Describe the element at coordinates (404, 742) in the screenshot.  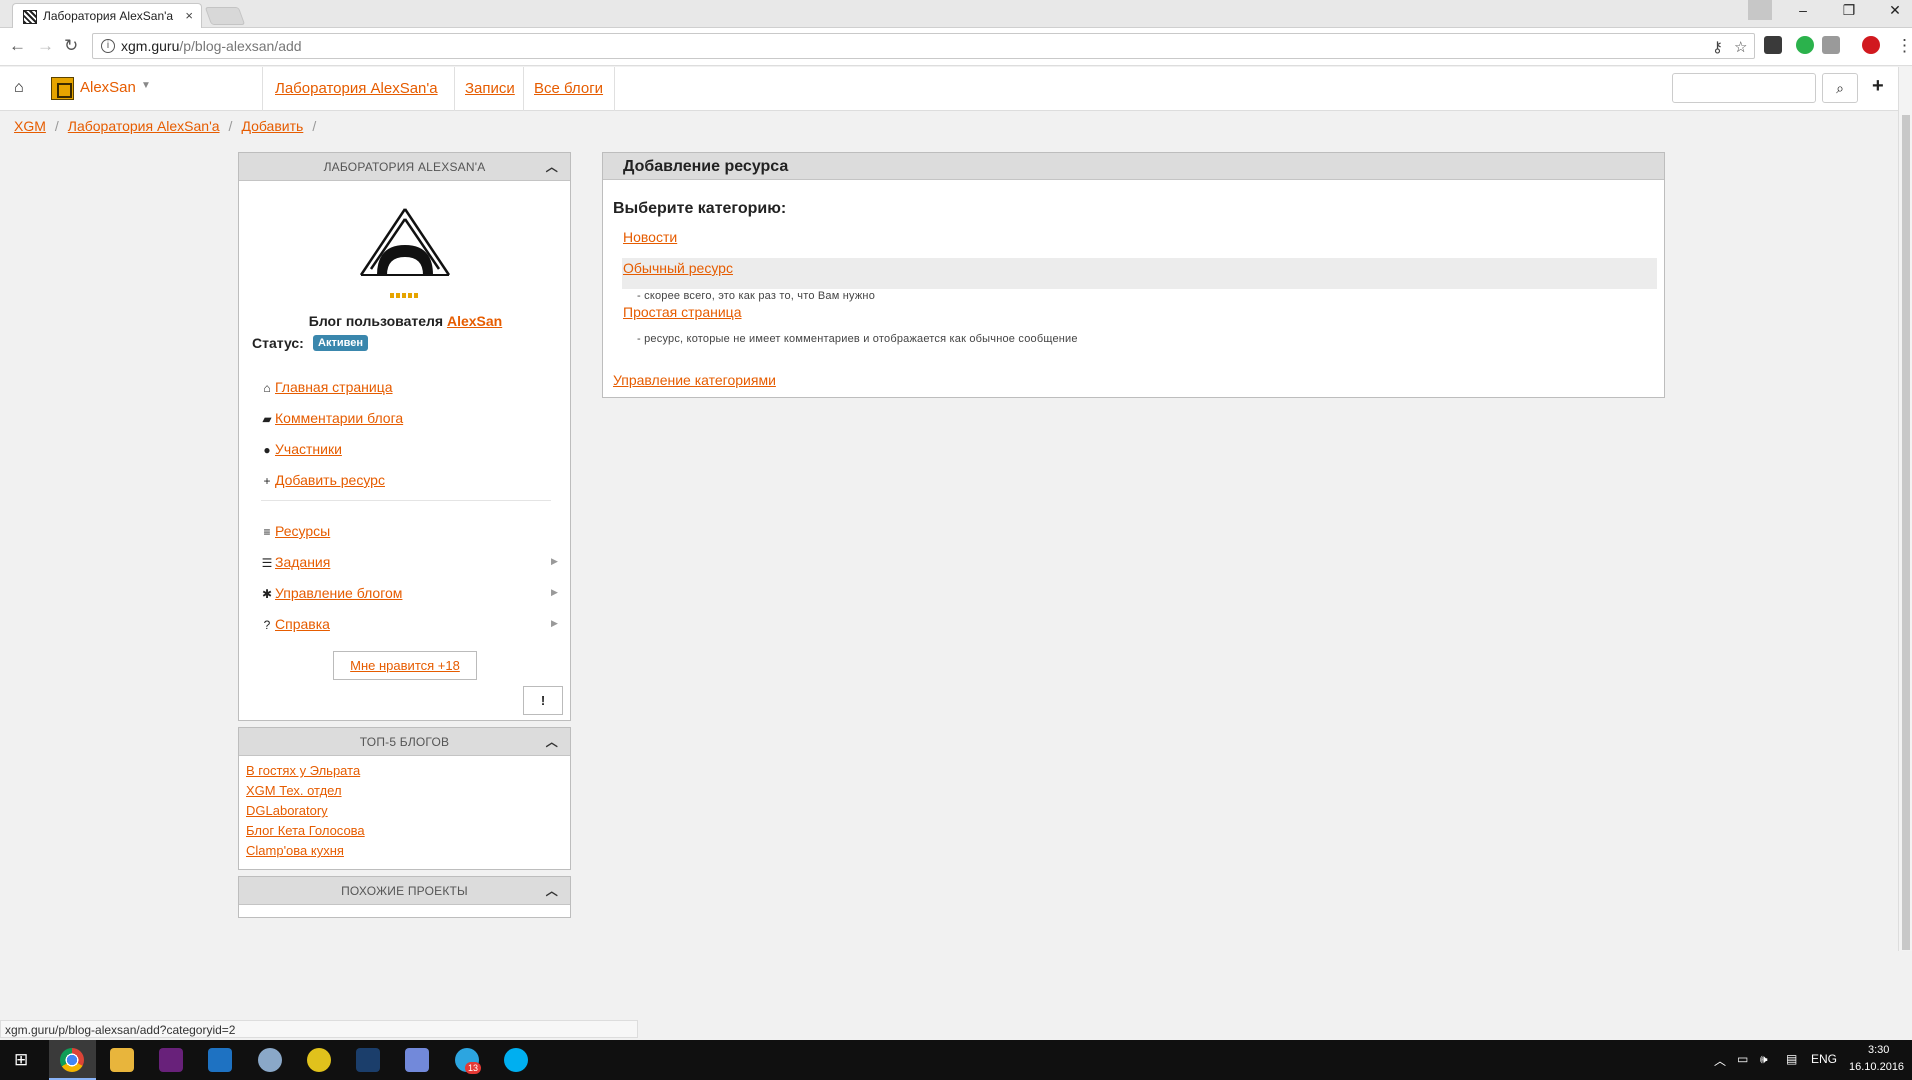
I see `panel-header: ТОП-5 БЛОГОВ ︿` at that location.